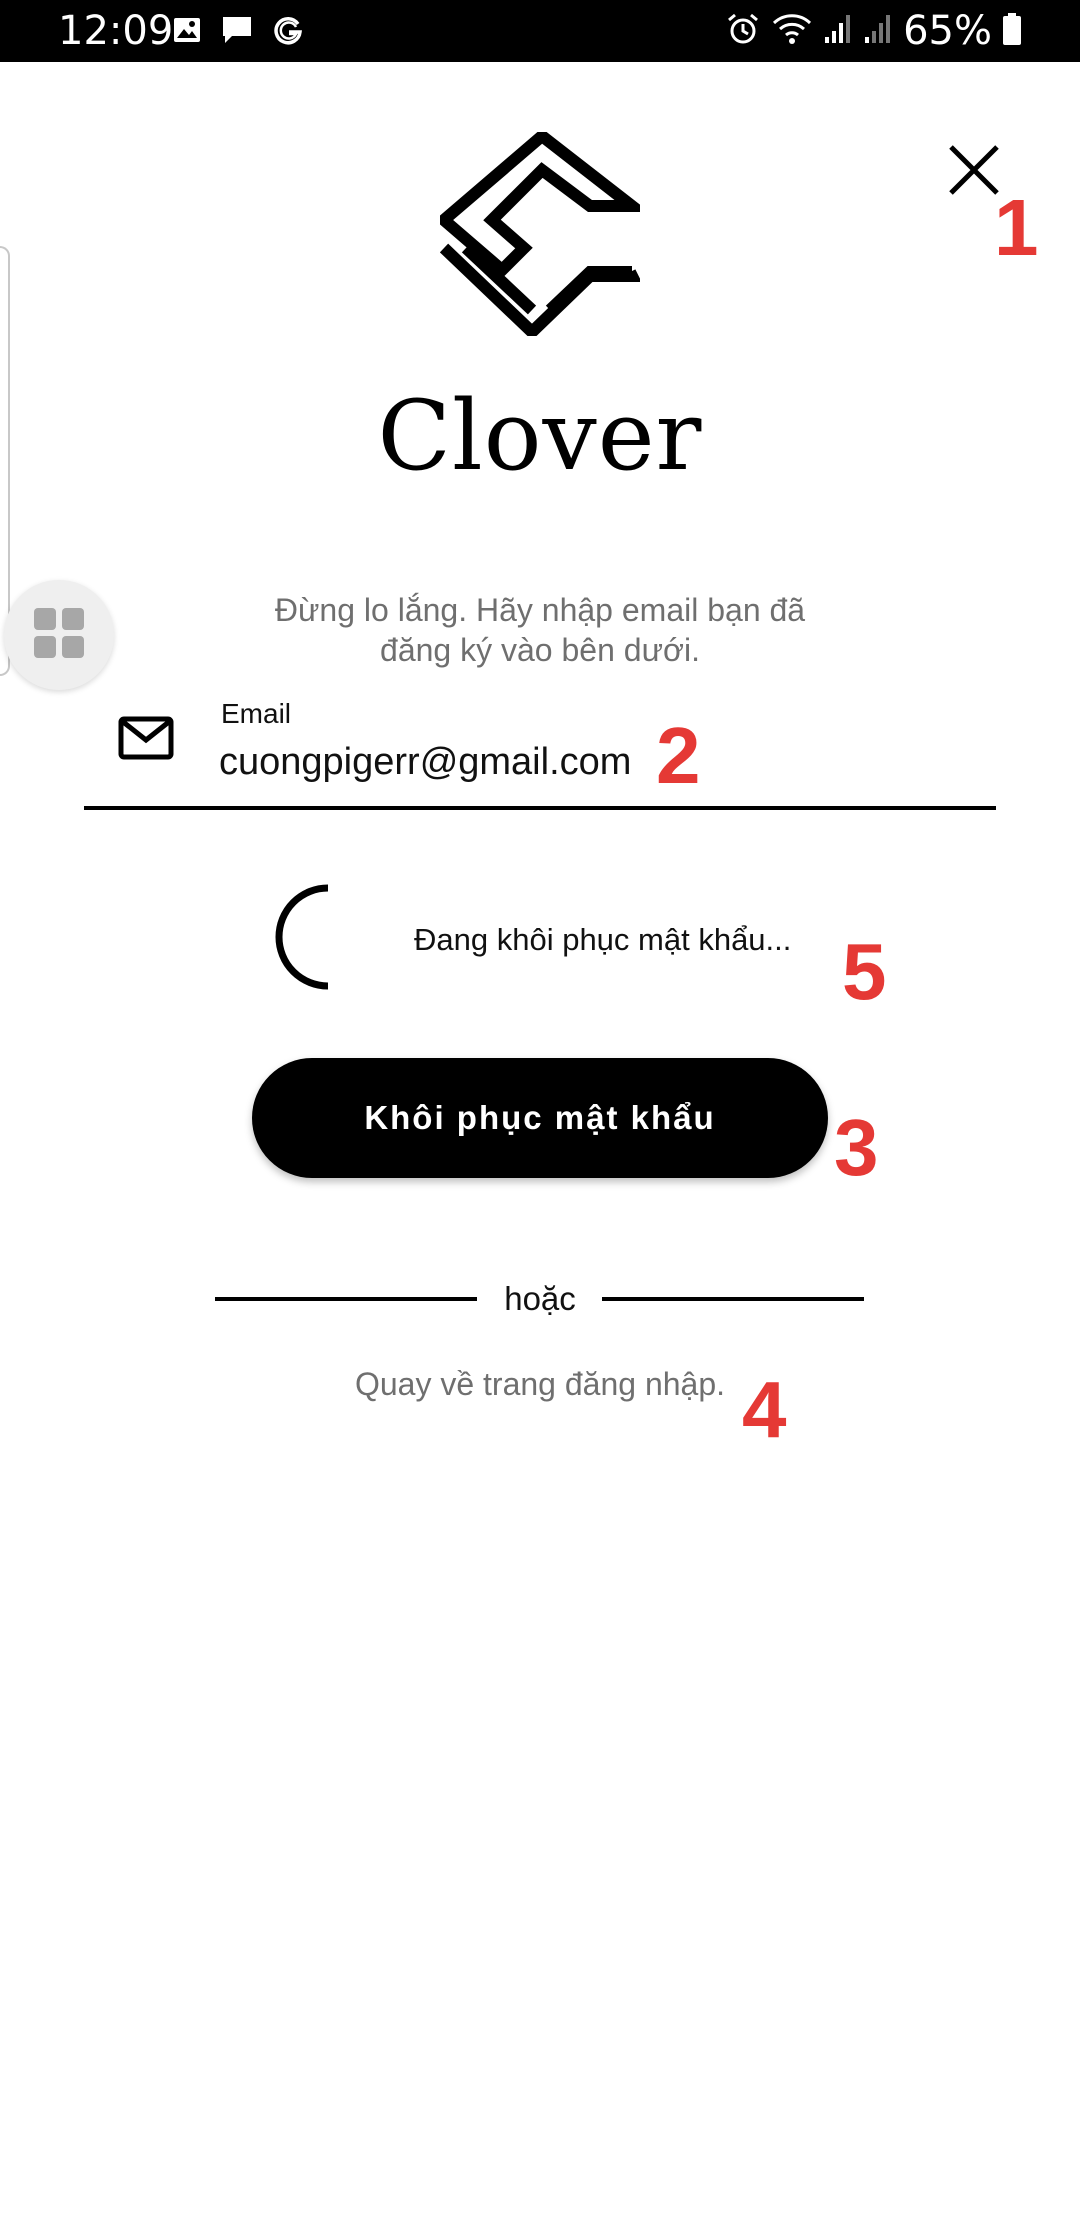 This screenshot has width=1080, height=2220. I want to click on system-status: 65%, so click(873, 31).